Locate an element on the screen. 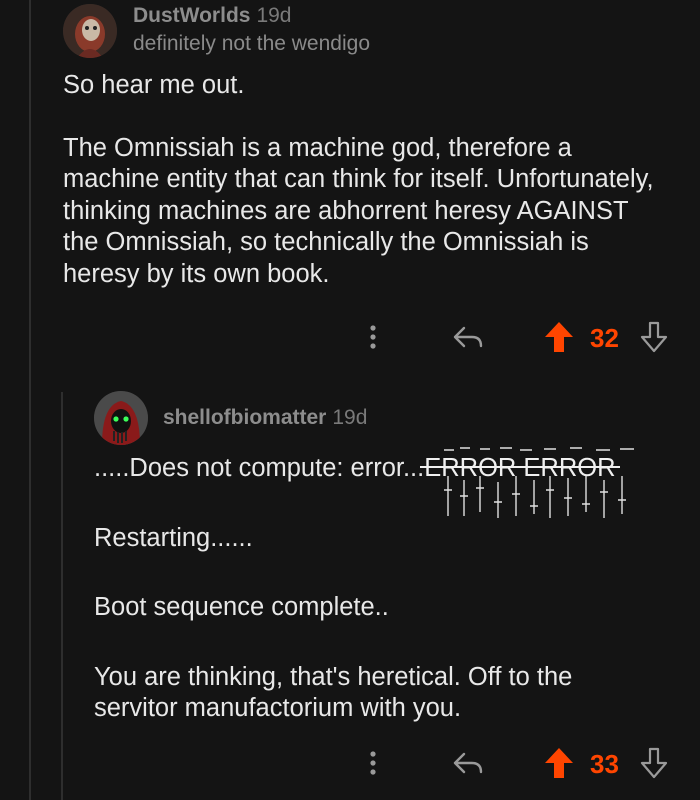  avatar-image is located at coordinates (90, 31).